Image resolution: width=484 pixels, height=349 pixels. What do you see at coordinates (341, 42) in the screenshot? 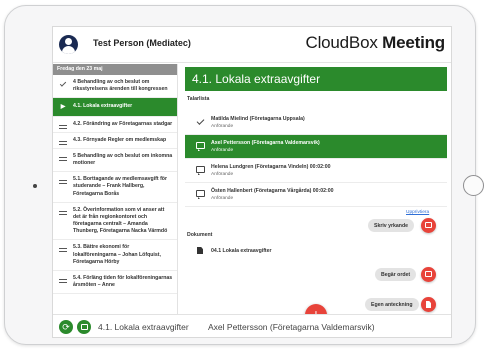
I see `brand-light: CloudBox` at bounding box center [341, 42].